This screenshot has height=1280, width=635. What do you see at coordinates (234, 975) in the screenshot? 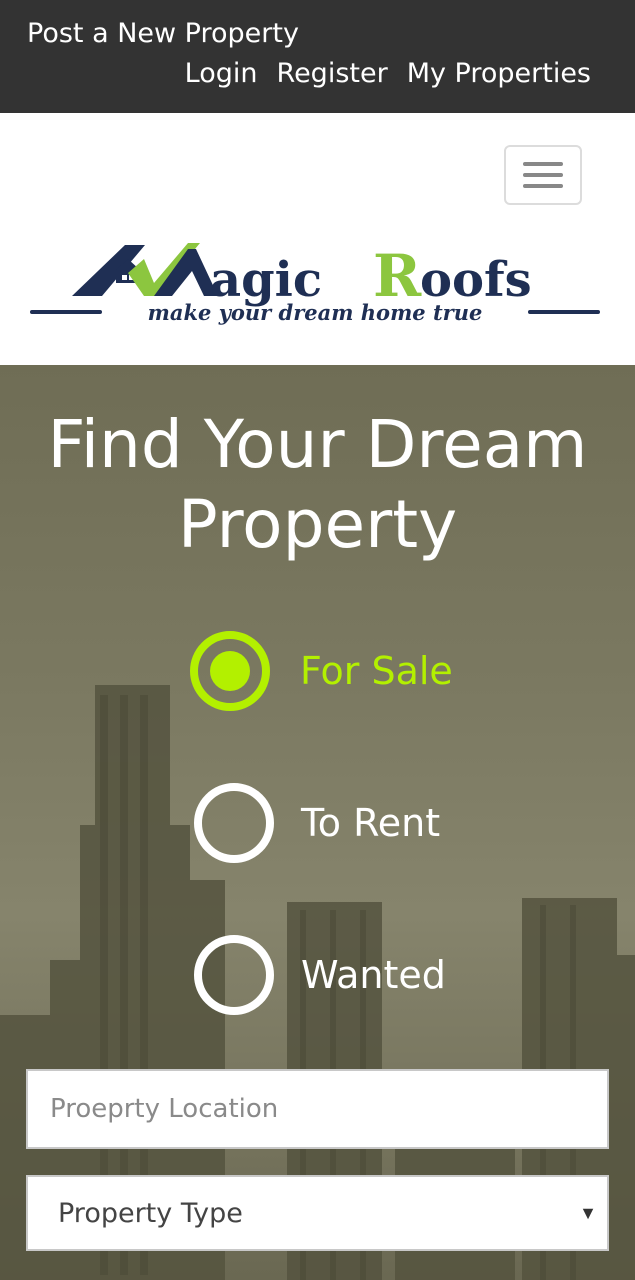
I see `radio-wanted` at bounding box center [234, 975].